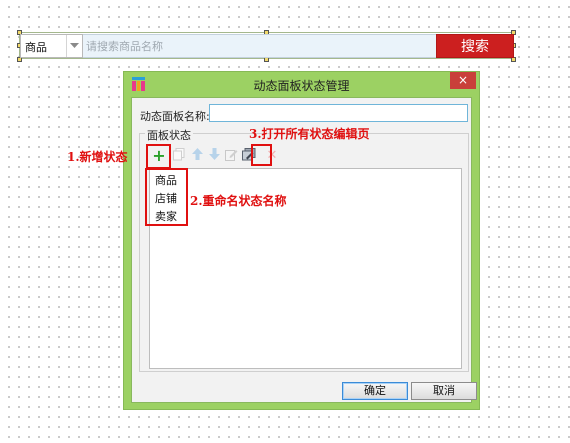 This screenshot has height=443, width=570. What do you see at coordinates (124, 46) in the screenshot?
I see `search-input: 请搜索商品名称` at bounding box center [124, 46].